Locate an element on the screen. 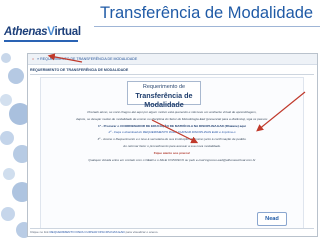 Image resolution: width=320 pixels, height=240 pixels. footer-text-suffix: para visualizar o anexo. is located at coordinates (141, 232).